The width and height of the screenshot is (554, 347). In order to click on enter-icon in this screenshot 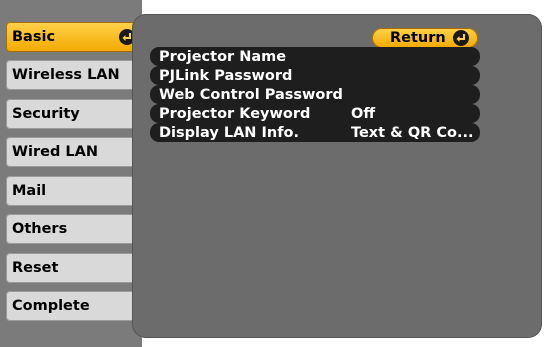, I will do `click(461, 38)`.